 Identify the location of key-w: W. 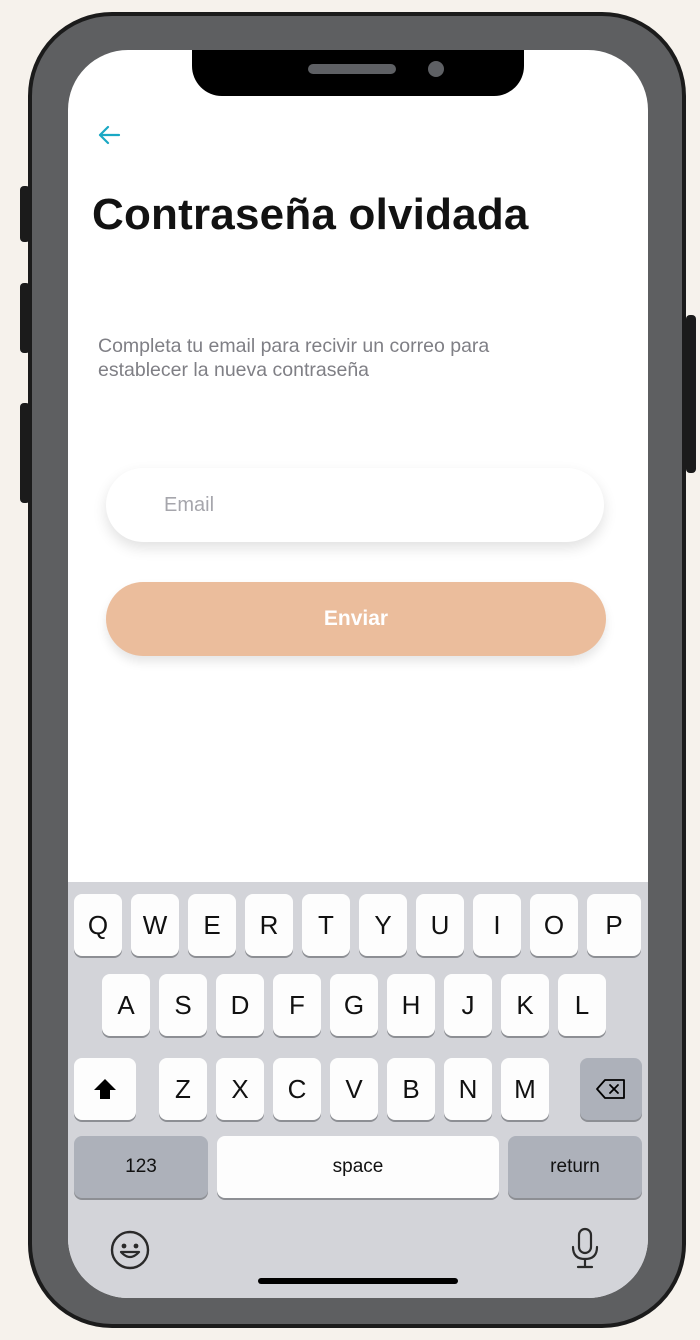
(155, 925).